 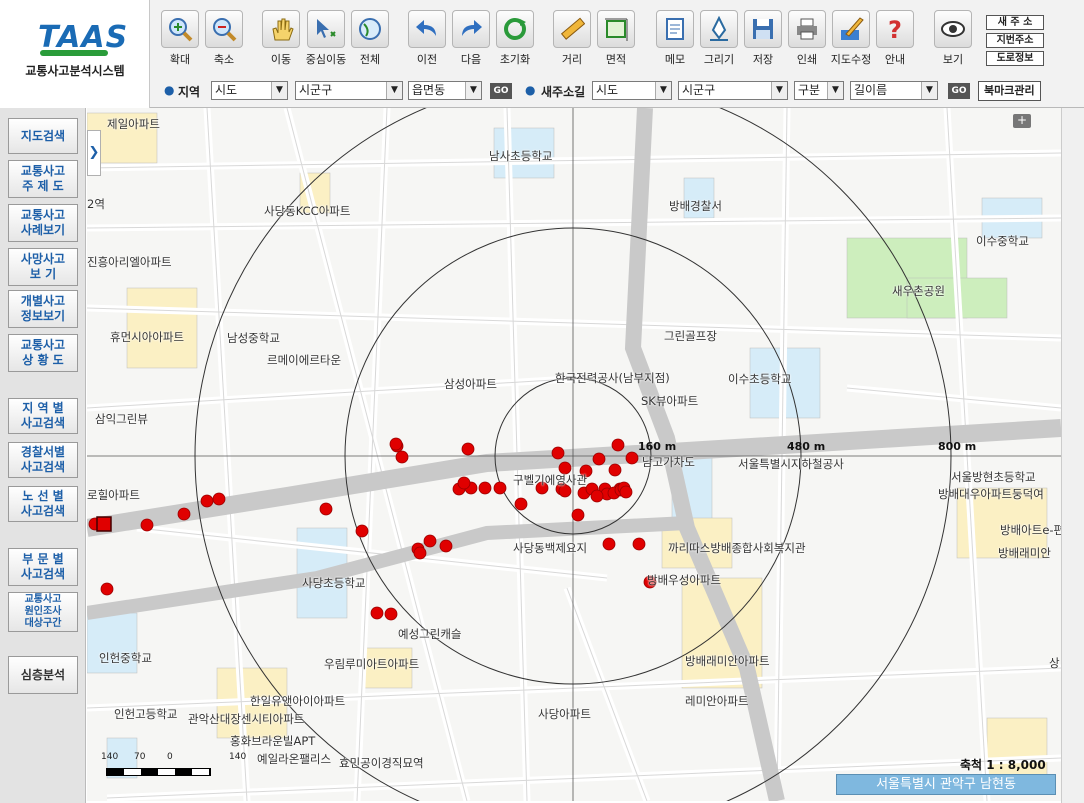 What do you see at coordinates (819, 90) in the screenshot?
I see `new-gubun-select: 구분 ▼` at bounding box center [819, 90].